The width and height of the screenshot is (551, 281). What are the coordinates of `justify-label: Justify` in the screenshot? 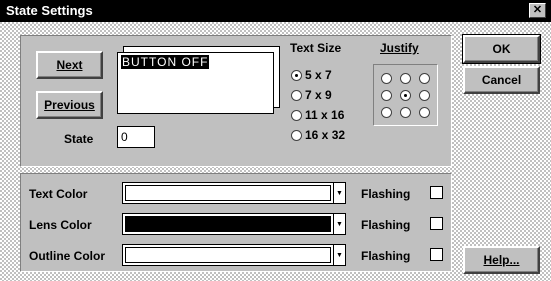 It's located at (399, 48).